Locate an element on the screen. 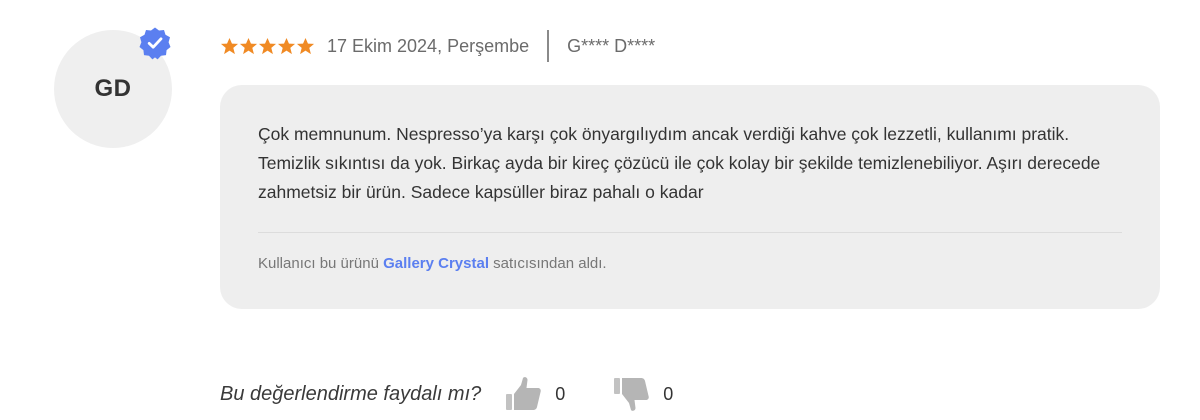 The height and width of the screenshot is (420, 1200). review-date: 17 Ekim 2024, Perşembe is located at coordinates (428, 45).